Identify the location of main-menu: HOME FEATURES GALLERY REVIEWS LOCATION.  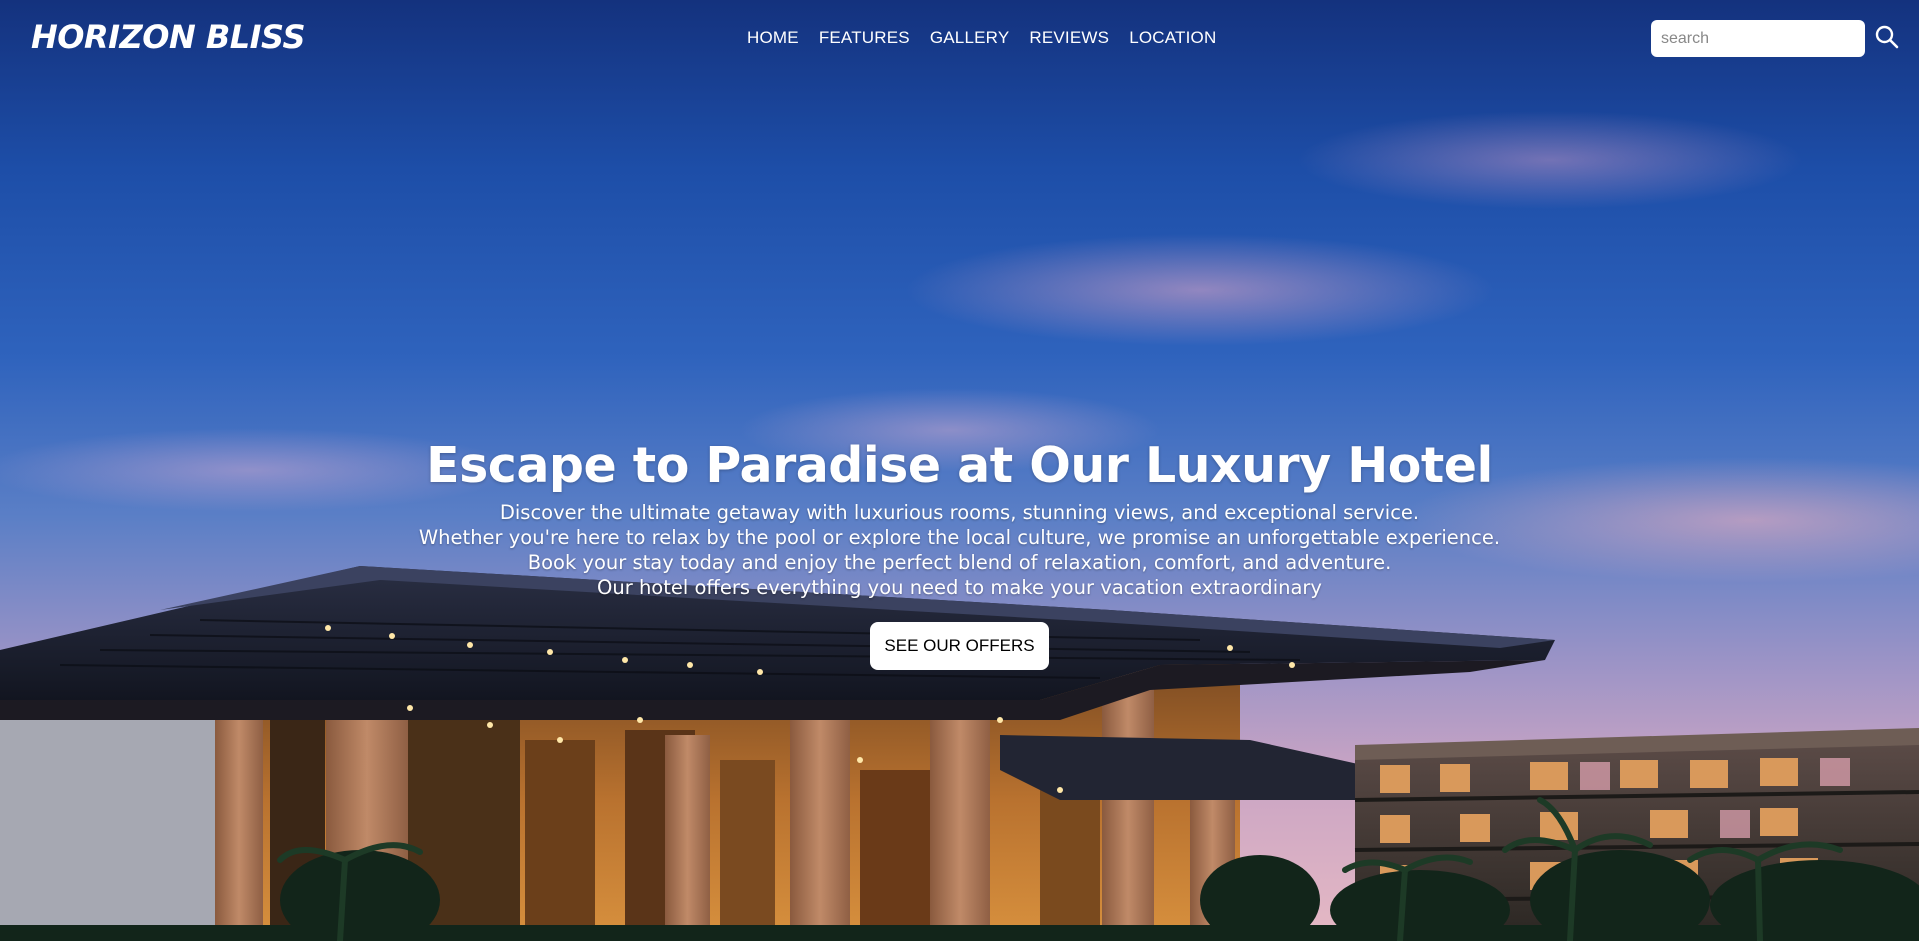
(981, 38).